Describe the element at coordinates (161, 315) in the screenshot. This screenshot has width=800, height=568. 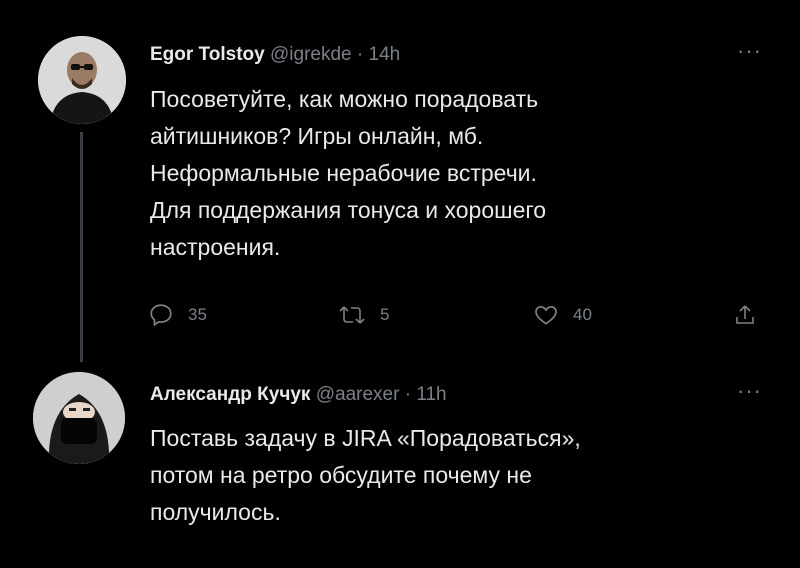
I see `reply-icon` at that location.